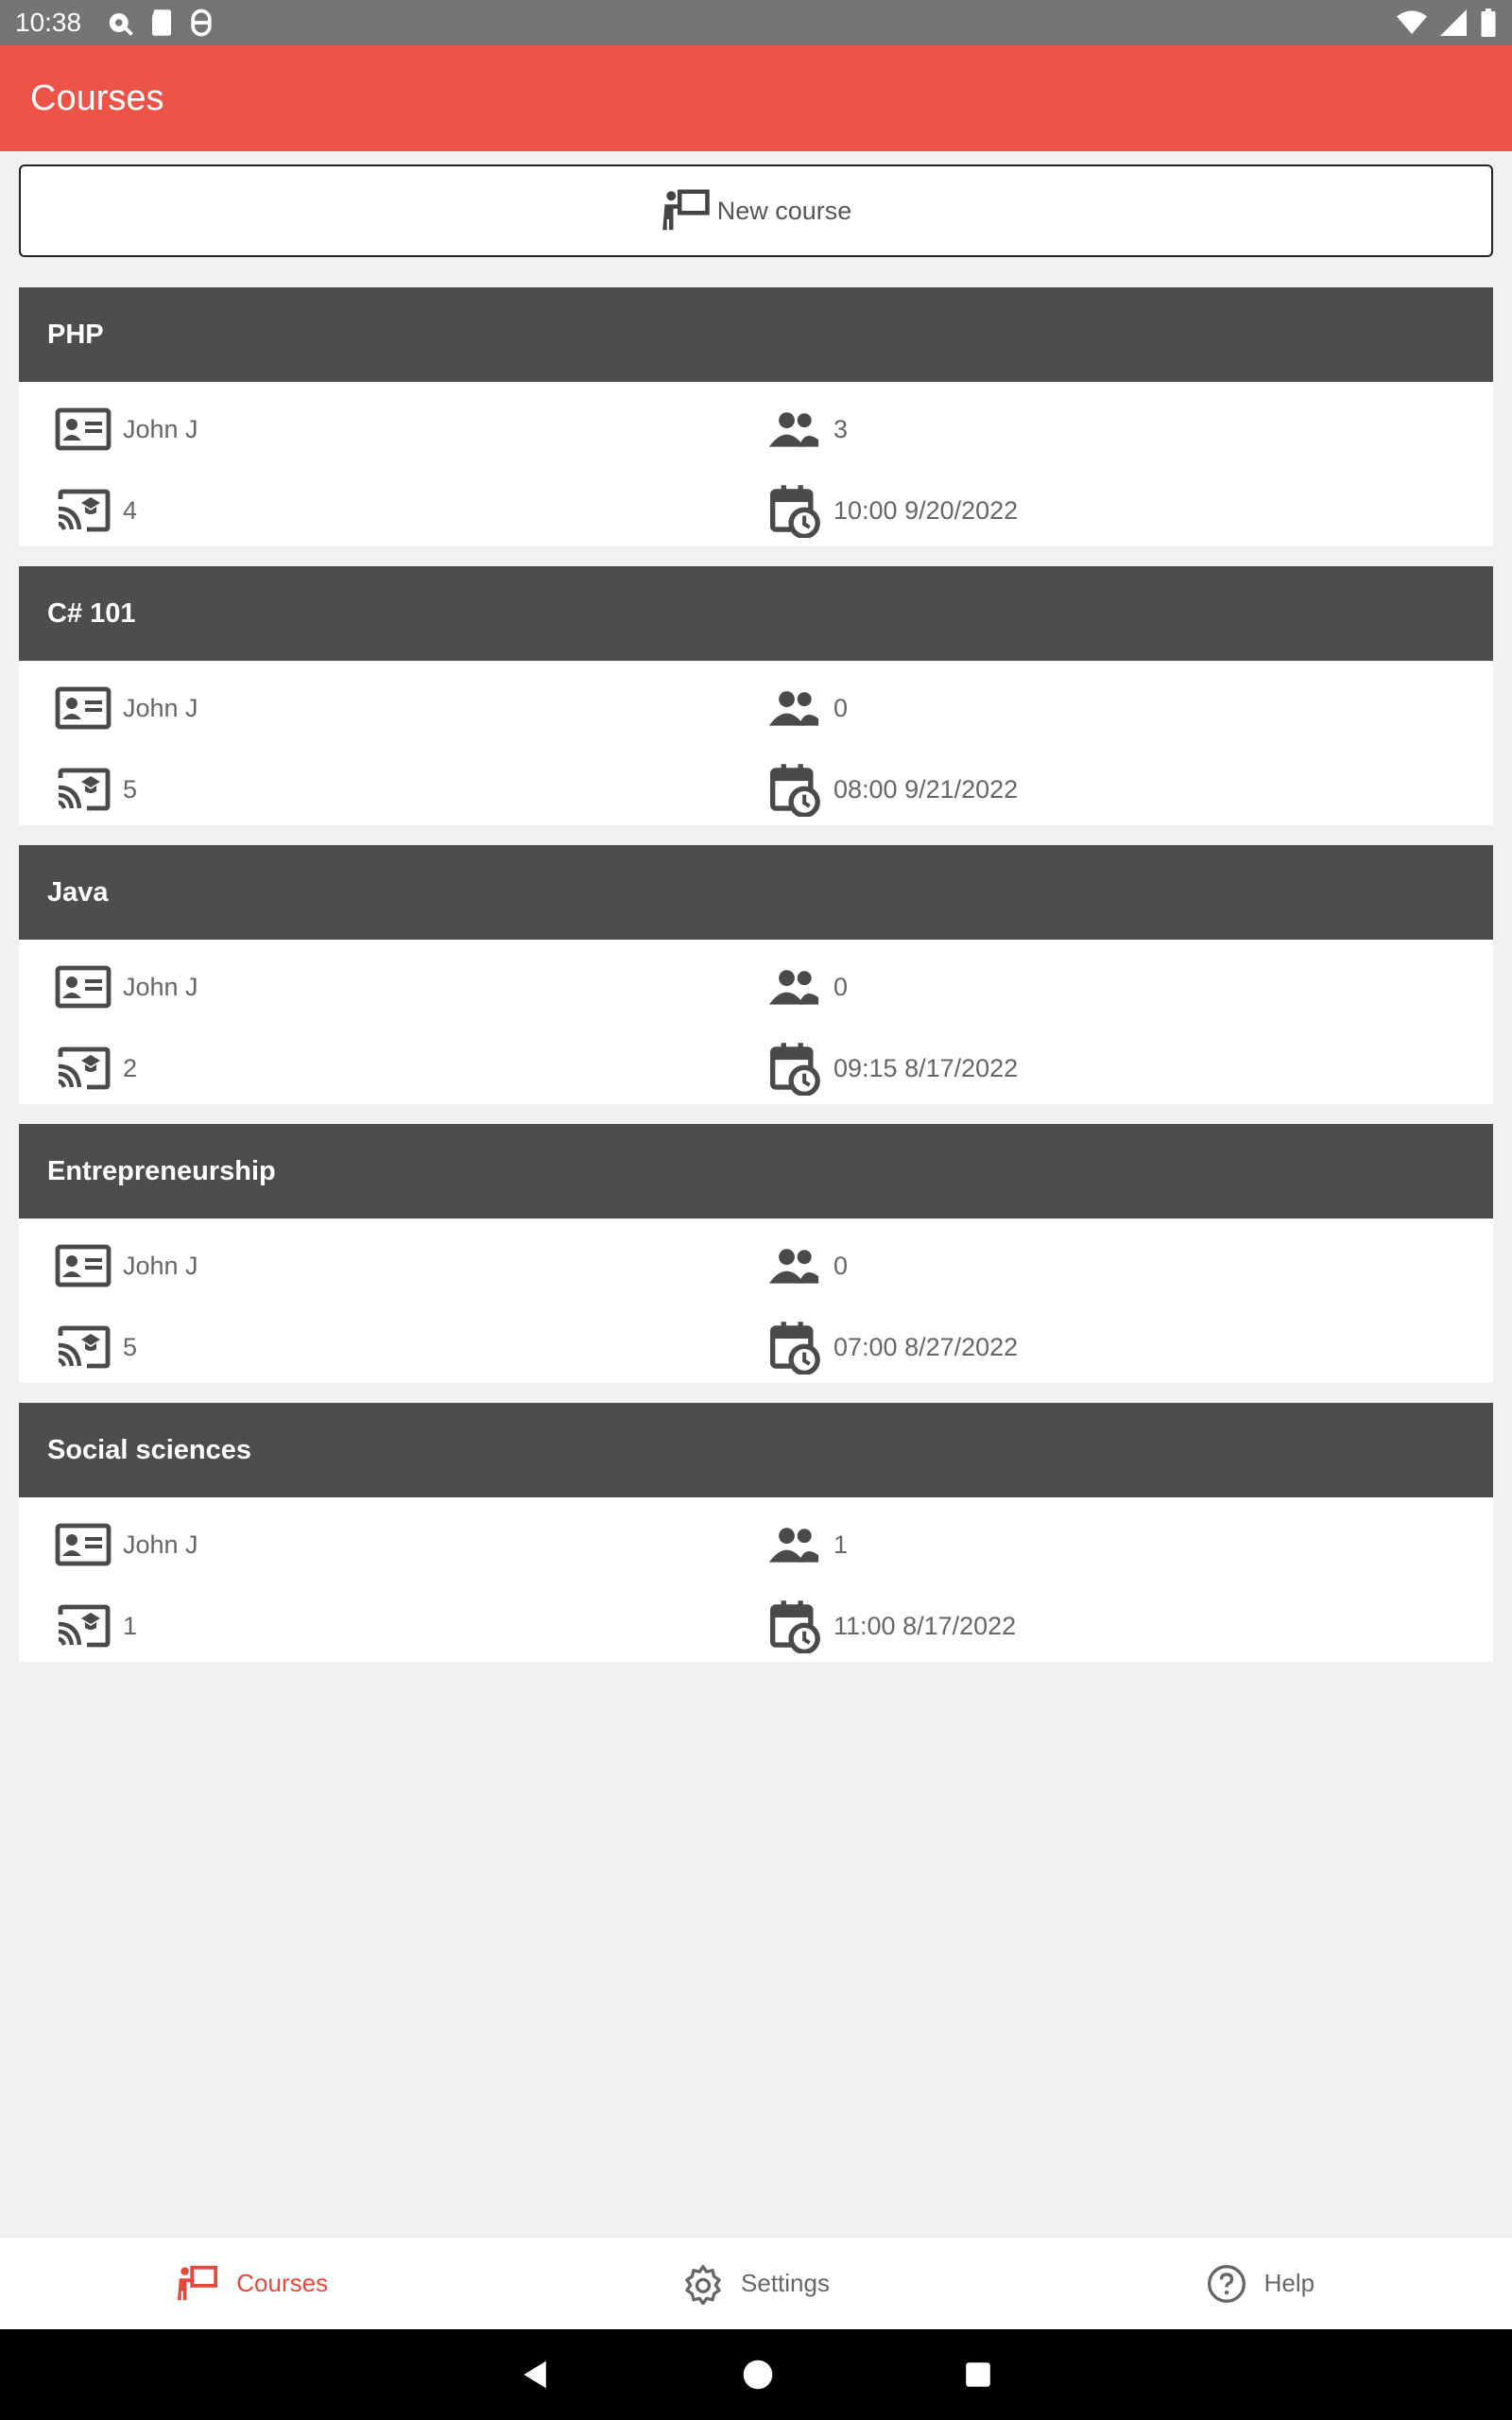 The height and width of the screenshot is (2420, 1512). Describe the element at coordinates (756, 98) in the screenshot. I see `app-bar: Courses` at that location.